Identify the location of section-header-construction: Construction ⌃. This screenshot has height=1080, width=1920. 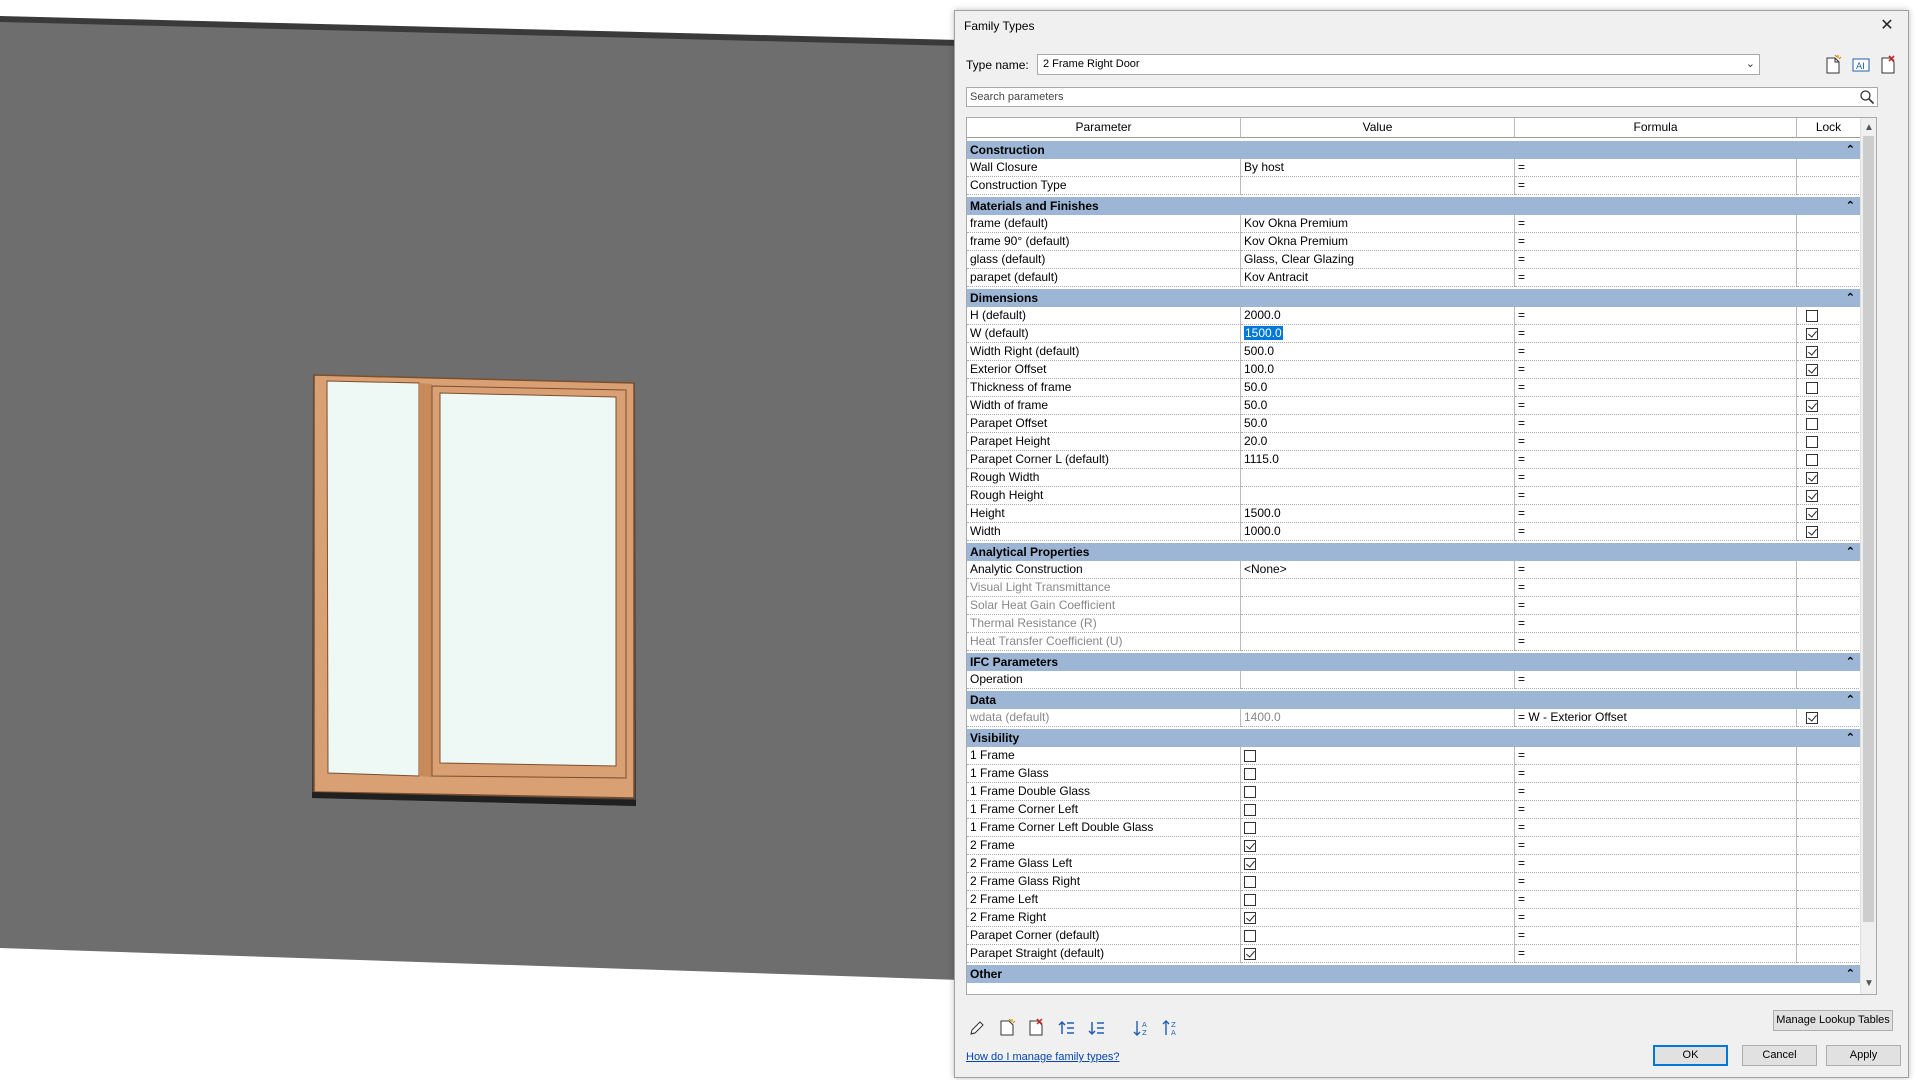
(1414, 150).